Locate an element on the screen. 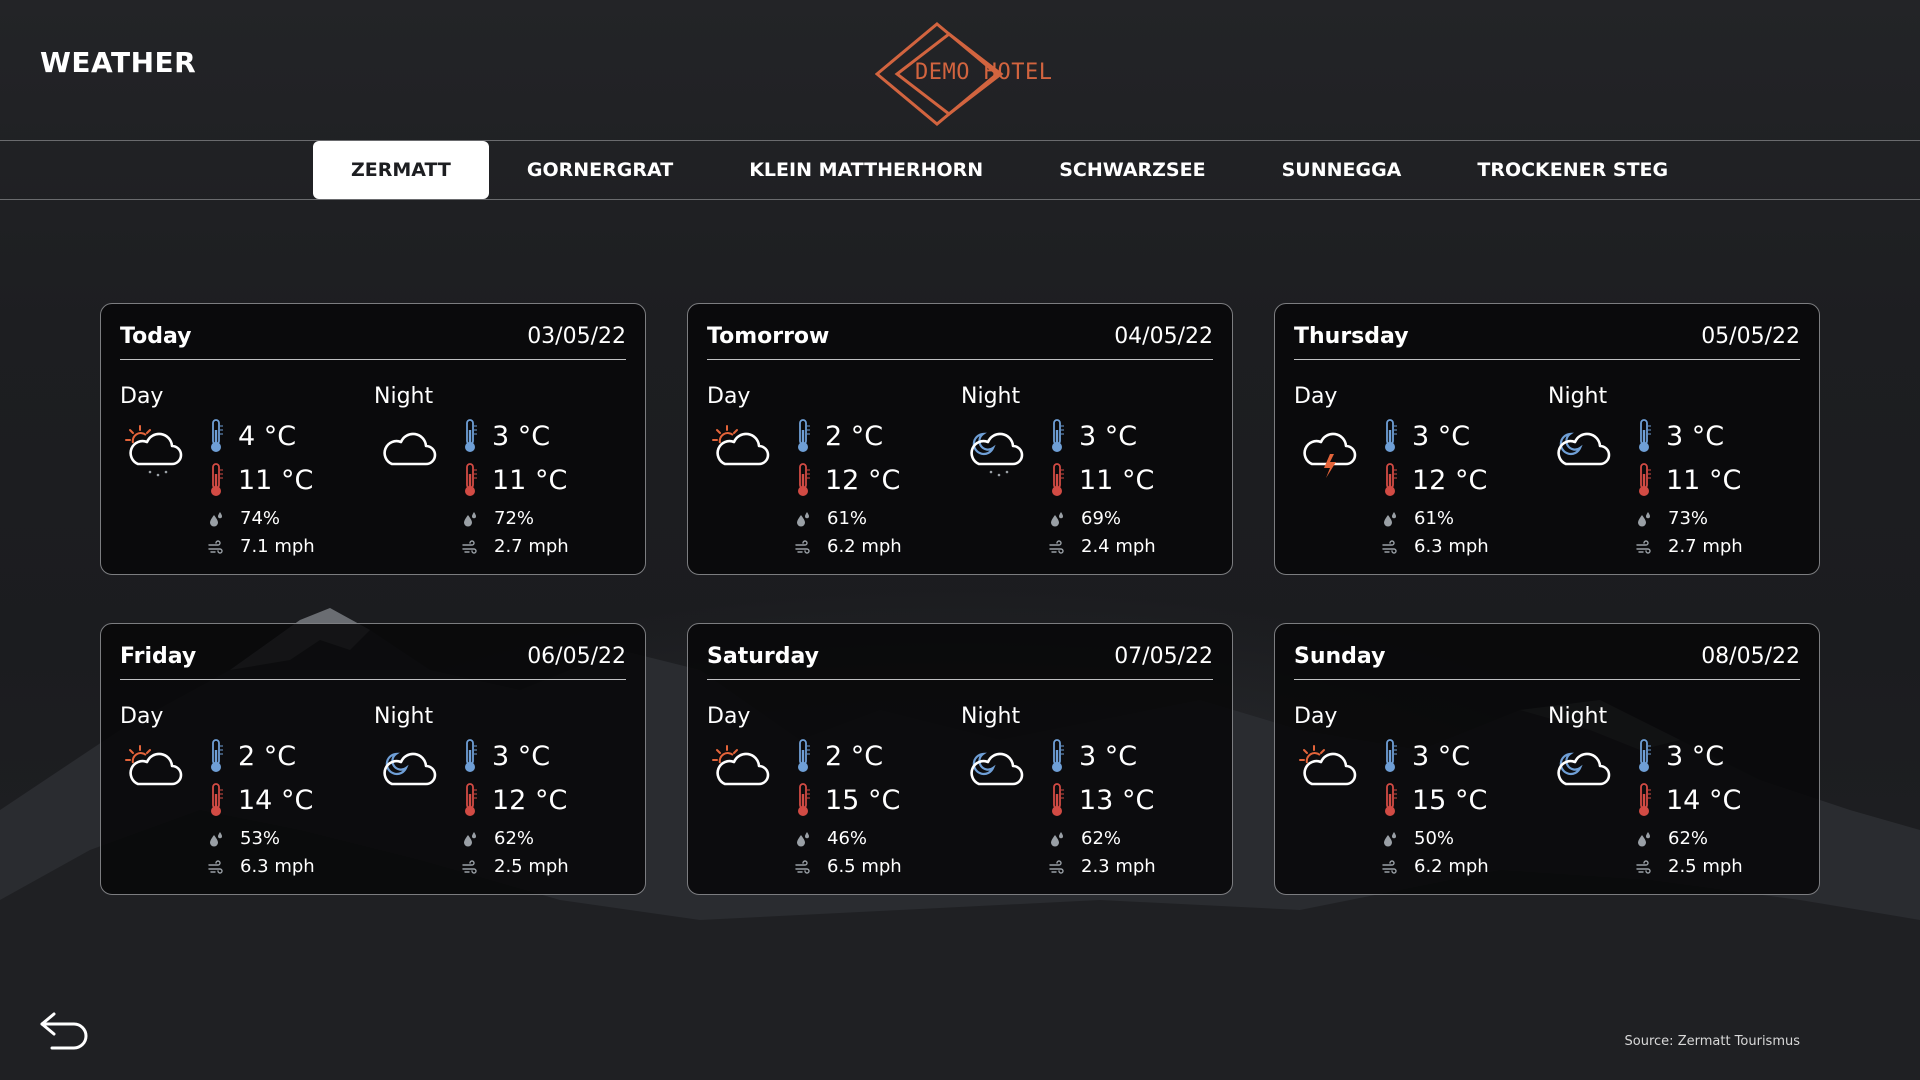 This screenshot has height=1080, width=1920. wind-row: 2.7 mph is located at coordinates (515, 546).